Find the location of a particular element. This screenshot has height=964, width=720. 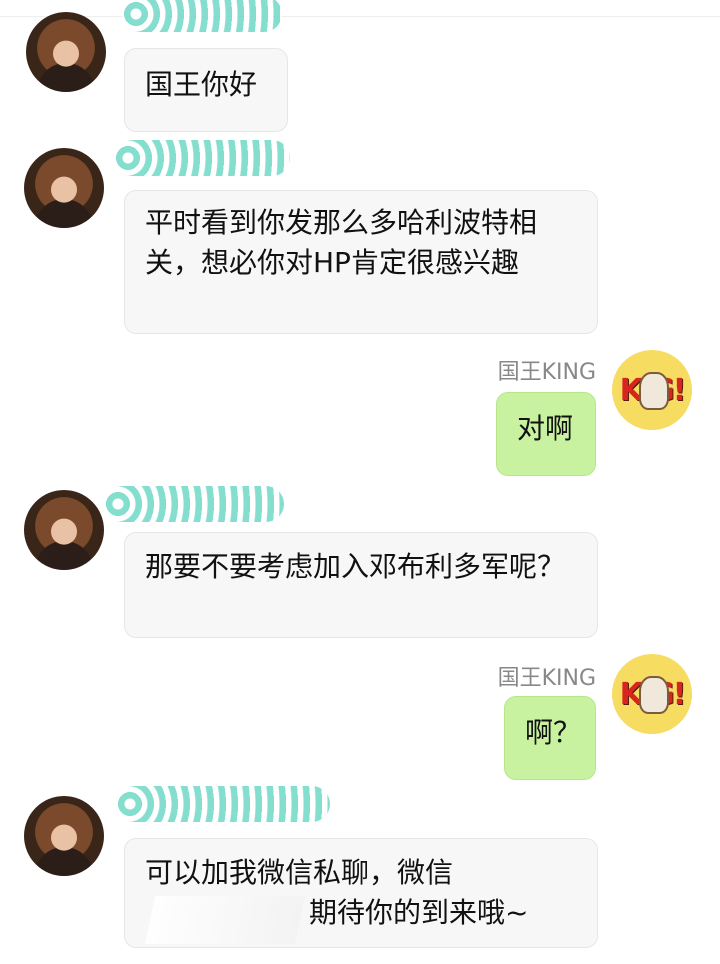

message-text: 对啊 is located at coordinates (545, 428).